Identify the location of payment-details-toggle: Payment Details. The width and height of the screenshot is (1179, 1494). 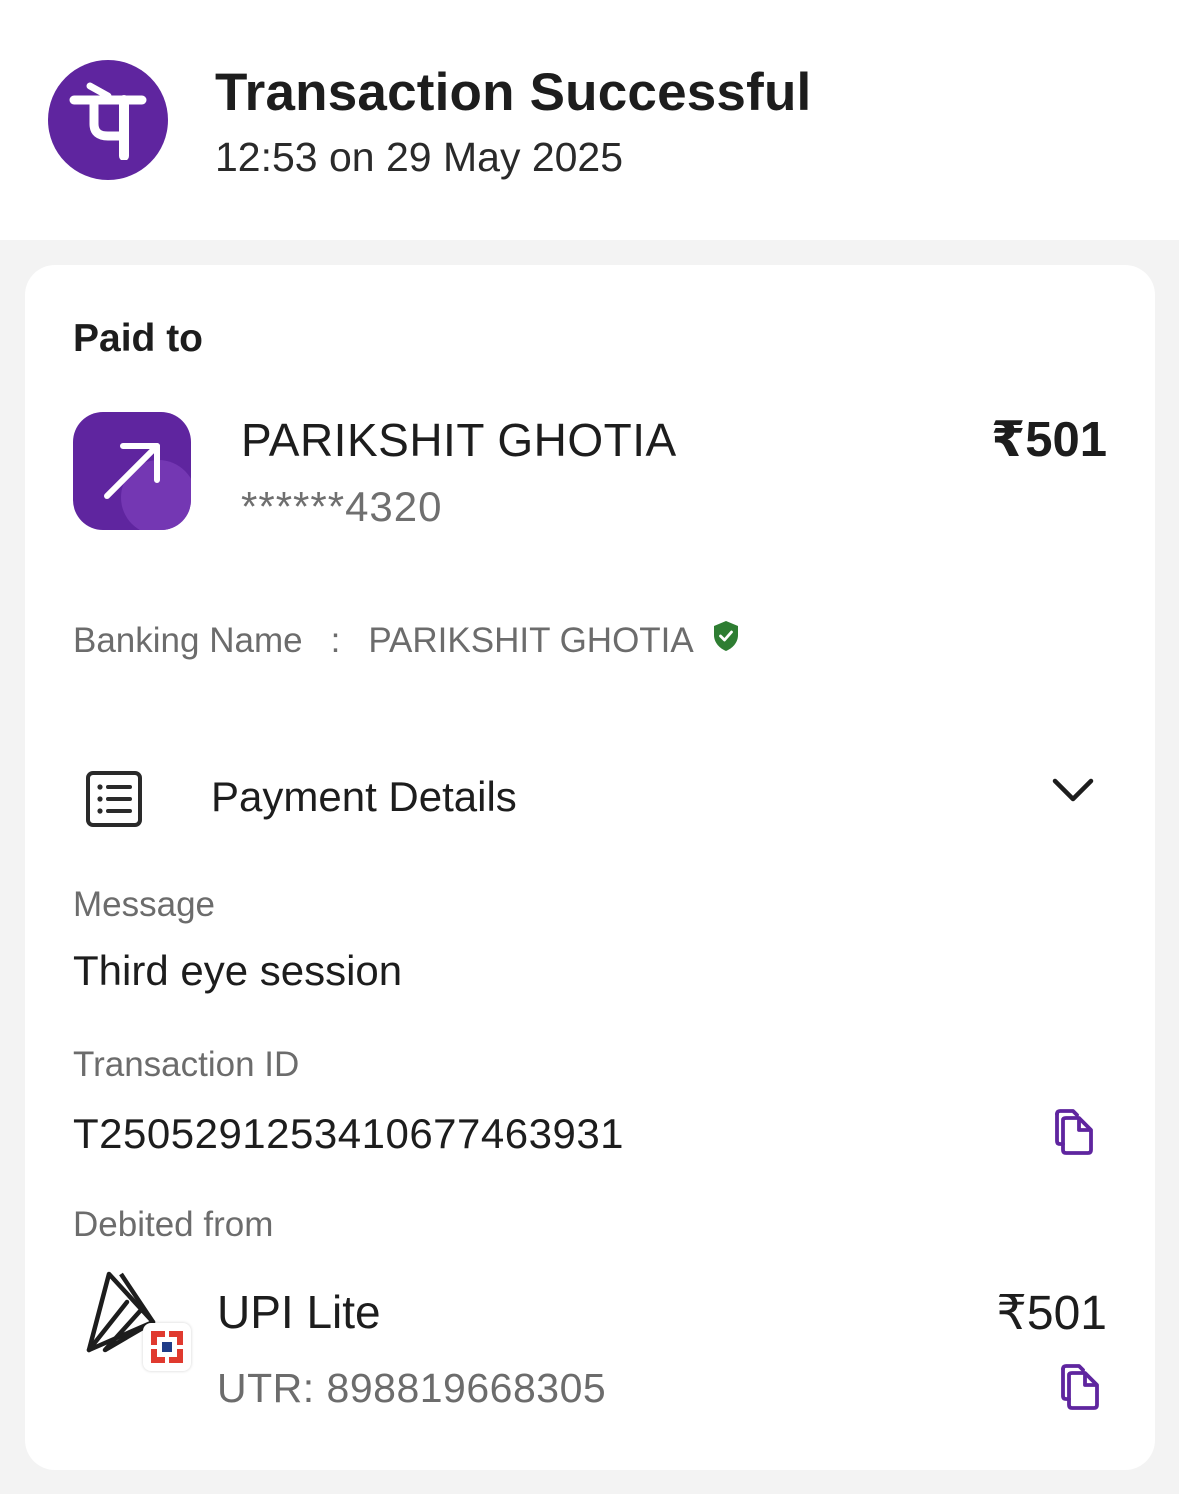
(590, 800).